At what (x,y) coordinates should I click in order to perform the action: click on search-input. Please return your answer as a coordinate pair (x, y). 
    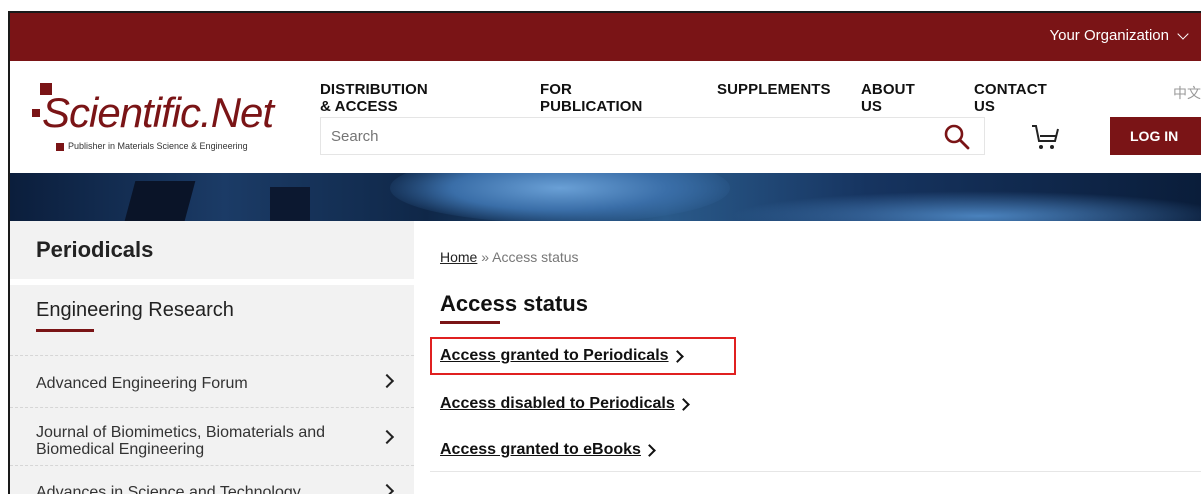
    Looking at the image, I should click on (652, 136).